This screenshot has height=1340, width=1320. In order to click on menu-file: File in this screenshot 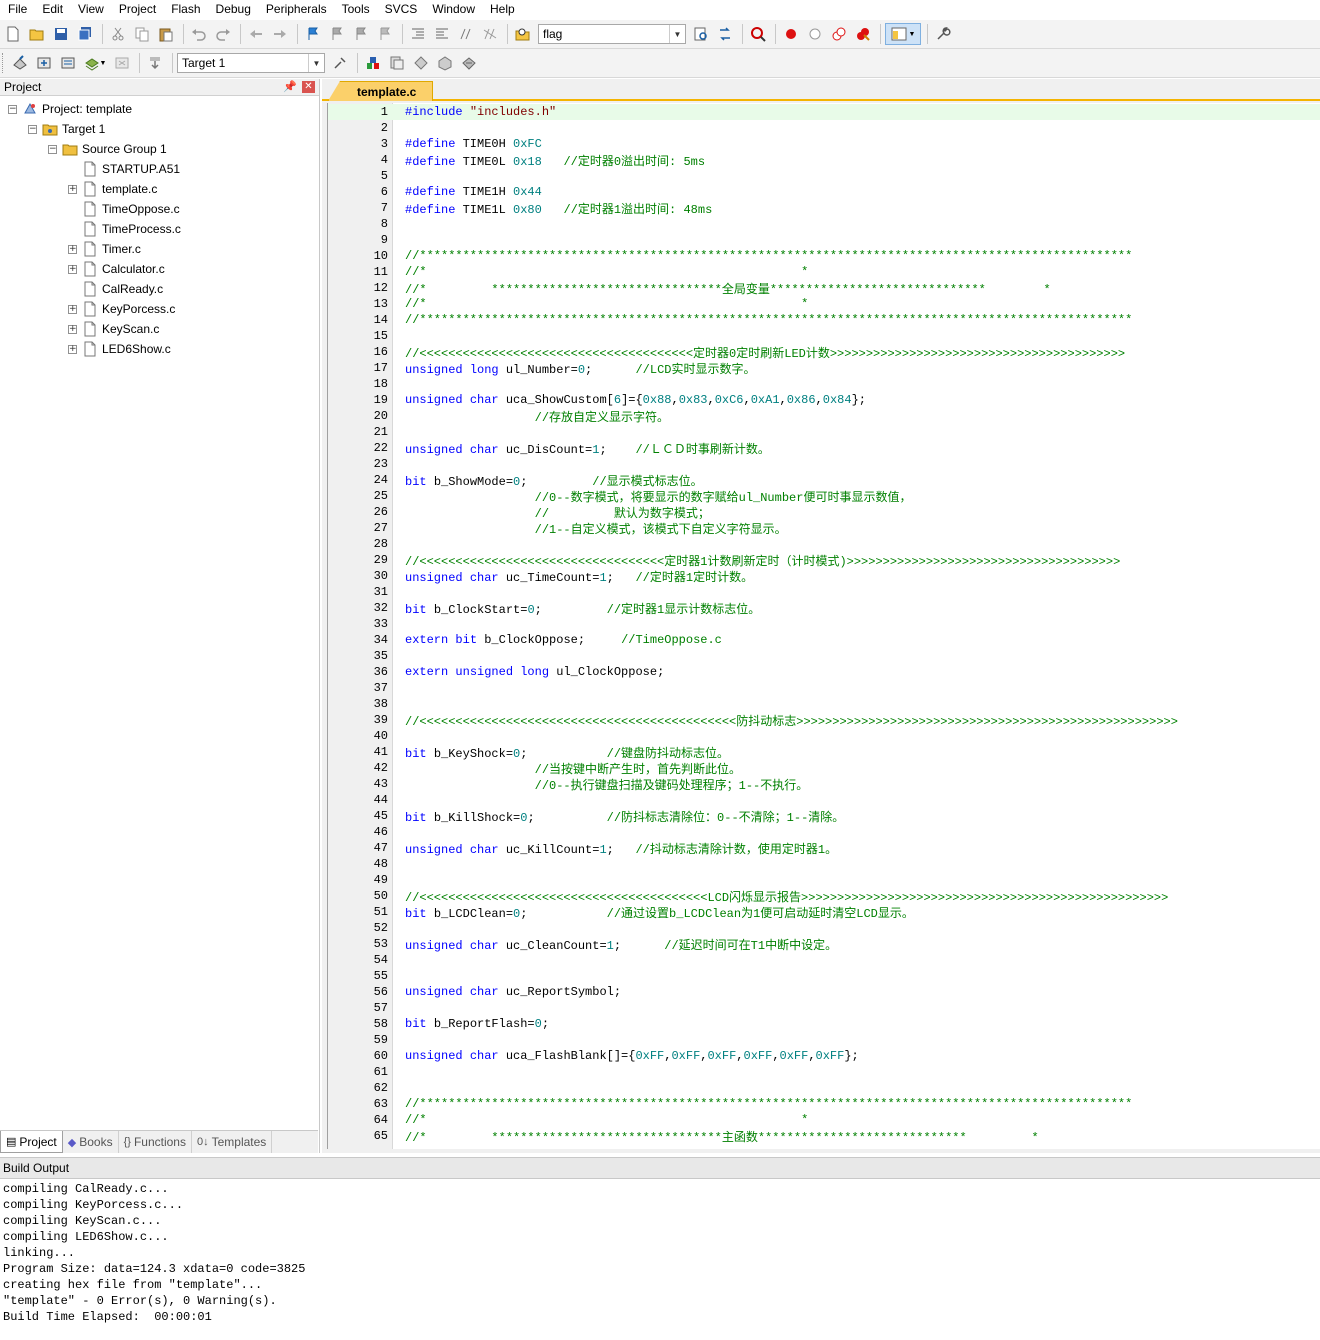, I will do `click(17, 9)`.